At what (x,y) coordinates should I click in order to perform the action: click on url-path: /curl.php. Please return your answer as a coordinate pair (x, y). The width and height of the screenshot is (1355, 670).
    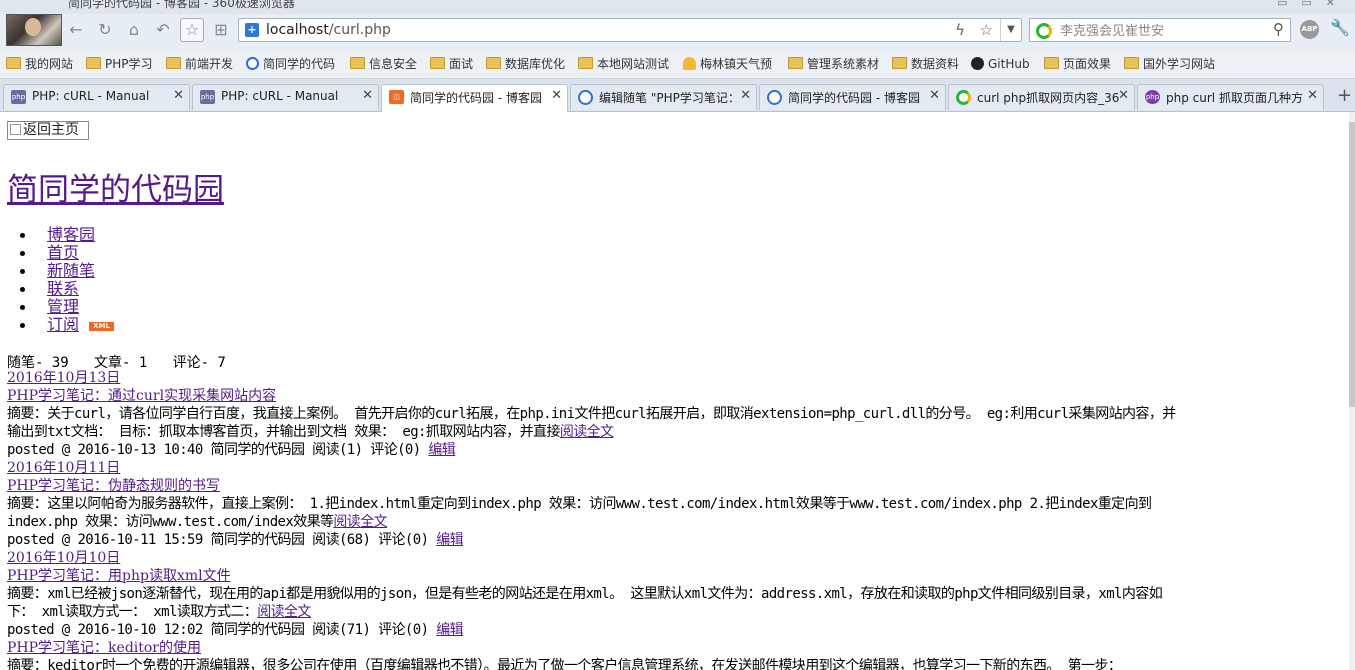
    Looking at the image, I should click on (359, 30).